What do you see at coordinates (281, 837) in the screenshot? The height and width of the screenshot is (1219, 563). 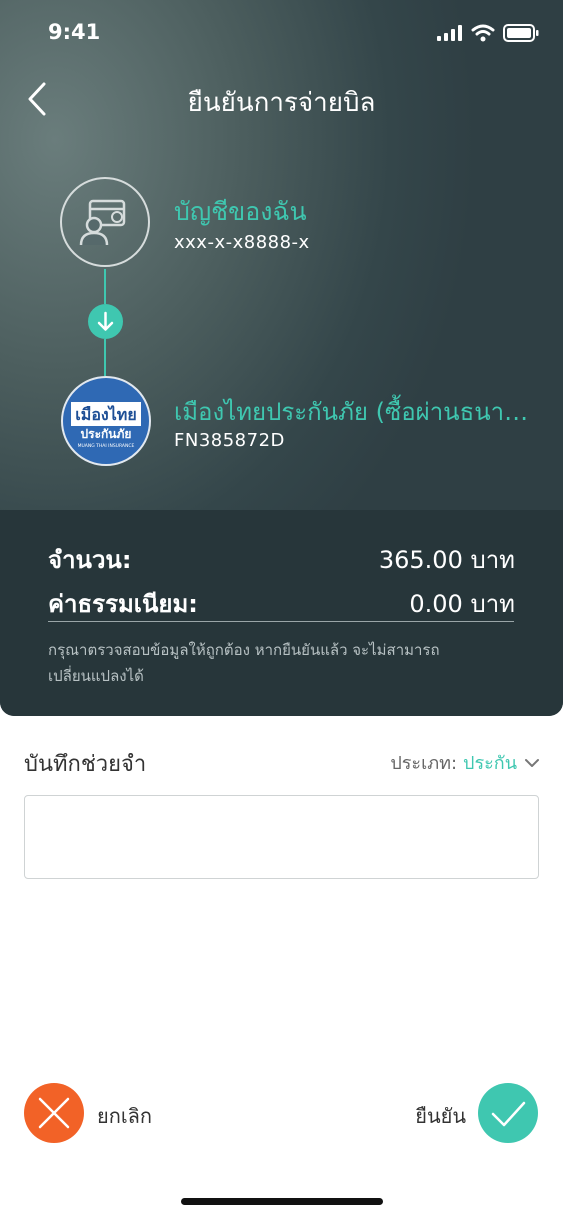 I see `memo-input` at bounding box center [281, 837].